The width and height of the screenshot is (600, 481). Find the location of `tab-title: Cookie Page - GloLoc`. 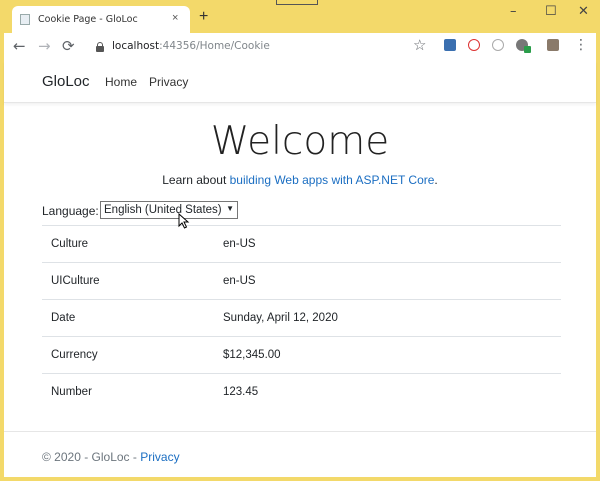

tab-title: Cookie Page - GloLoc is located at coordinates (88, 19).